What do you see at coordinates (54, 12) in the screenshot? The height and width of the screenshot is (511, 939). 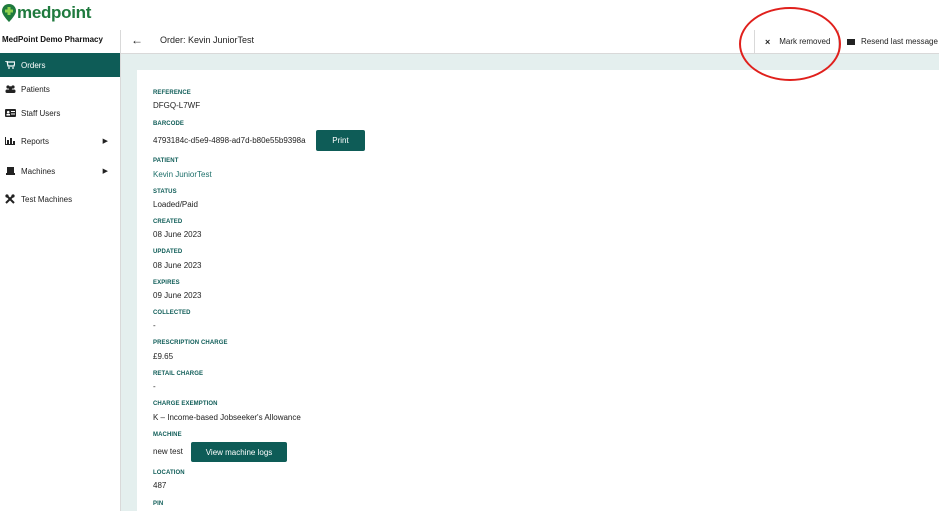 I see `logo-text: medpoint` at bounding box center [54, 12].